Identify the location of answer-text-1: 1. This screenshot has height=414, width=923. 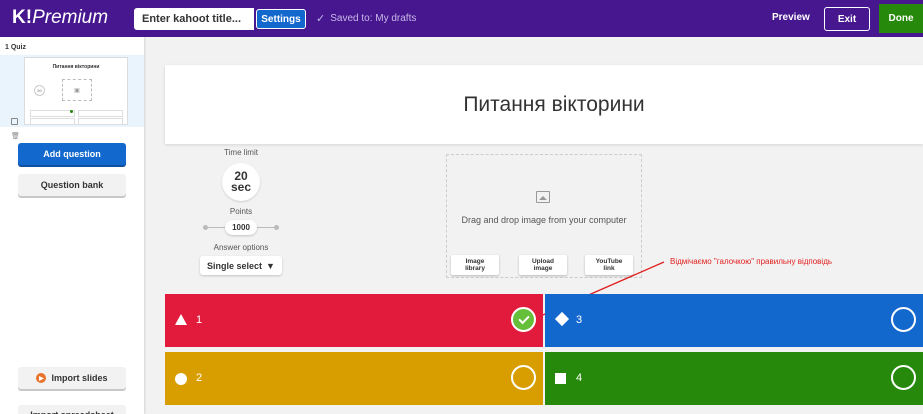
(199, 320).